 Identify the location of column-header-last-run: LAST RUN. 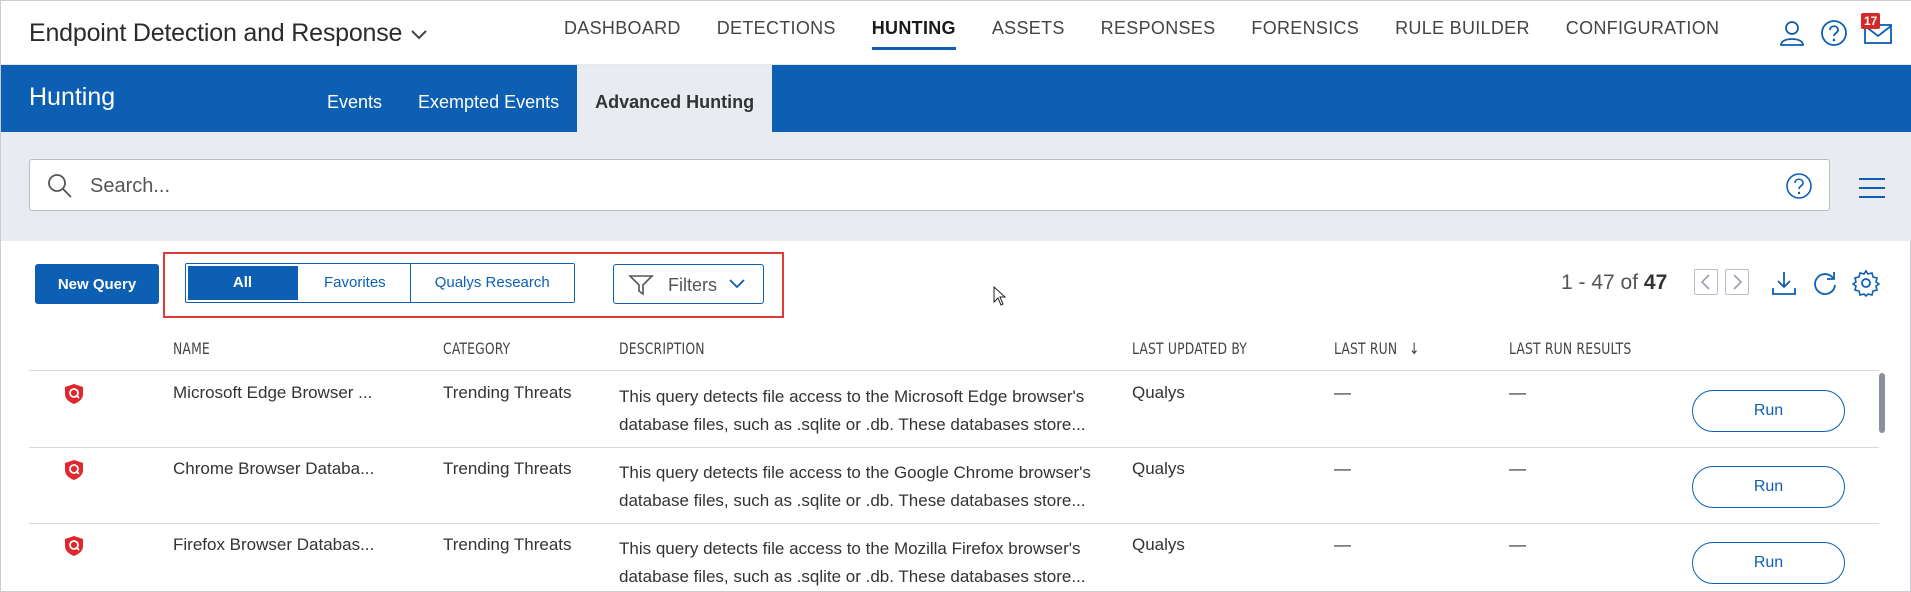
(1365, 348).